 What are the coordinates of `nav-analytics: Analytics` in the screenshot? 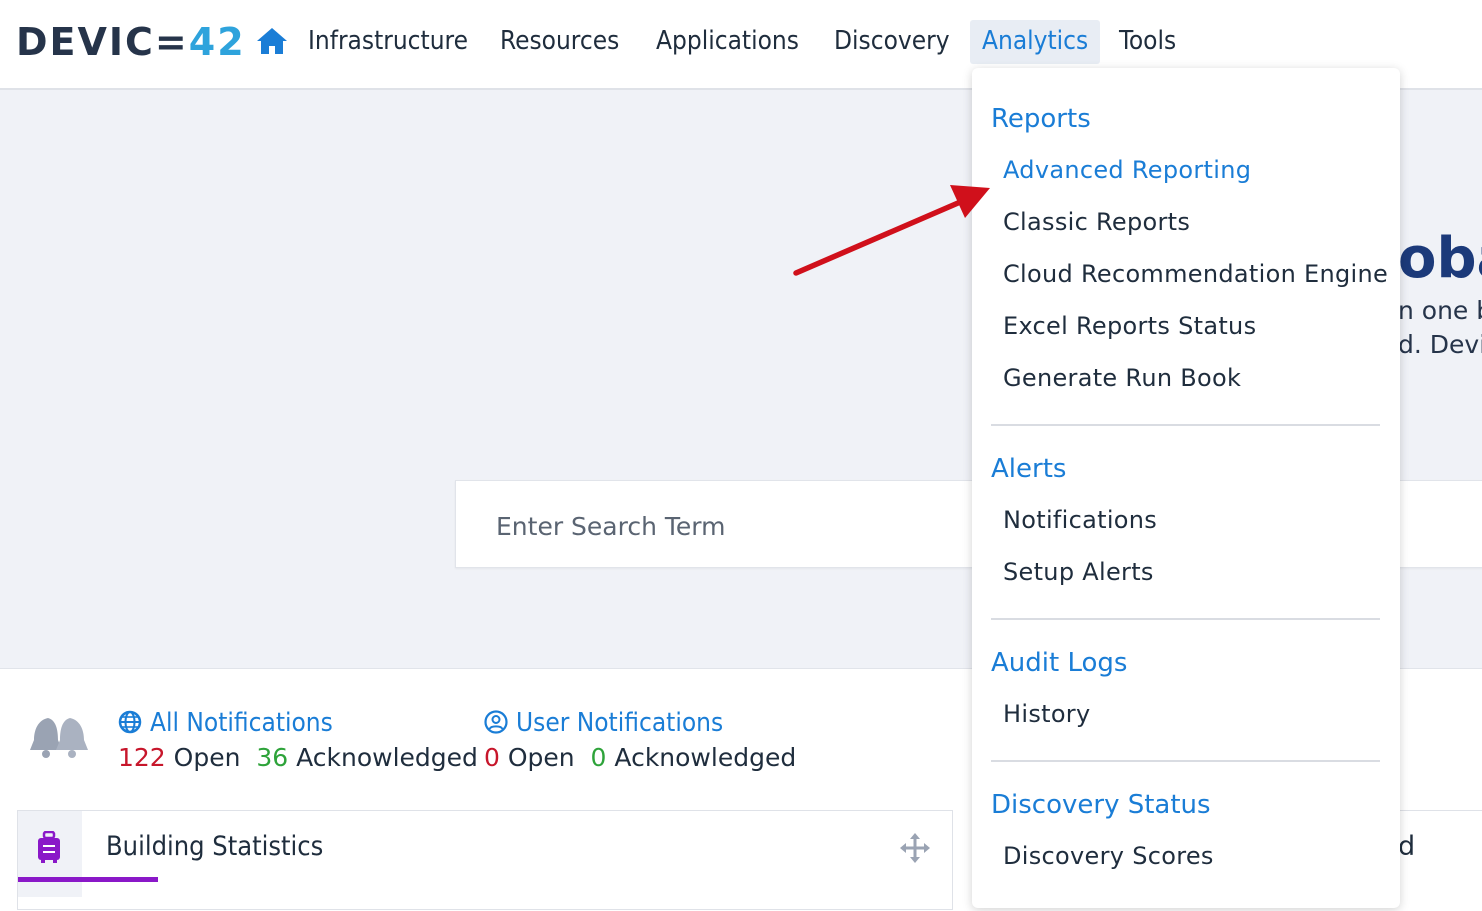 It's located at (1035, 42).